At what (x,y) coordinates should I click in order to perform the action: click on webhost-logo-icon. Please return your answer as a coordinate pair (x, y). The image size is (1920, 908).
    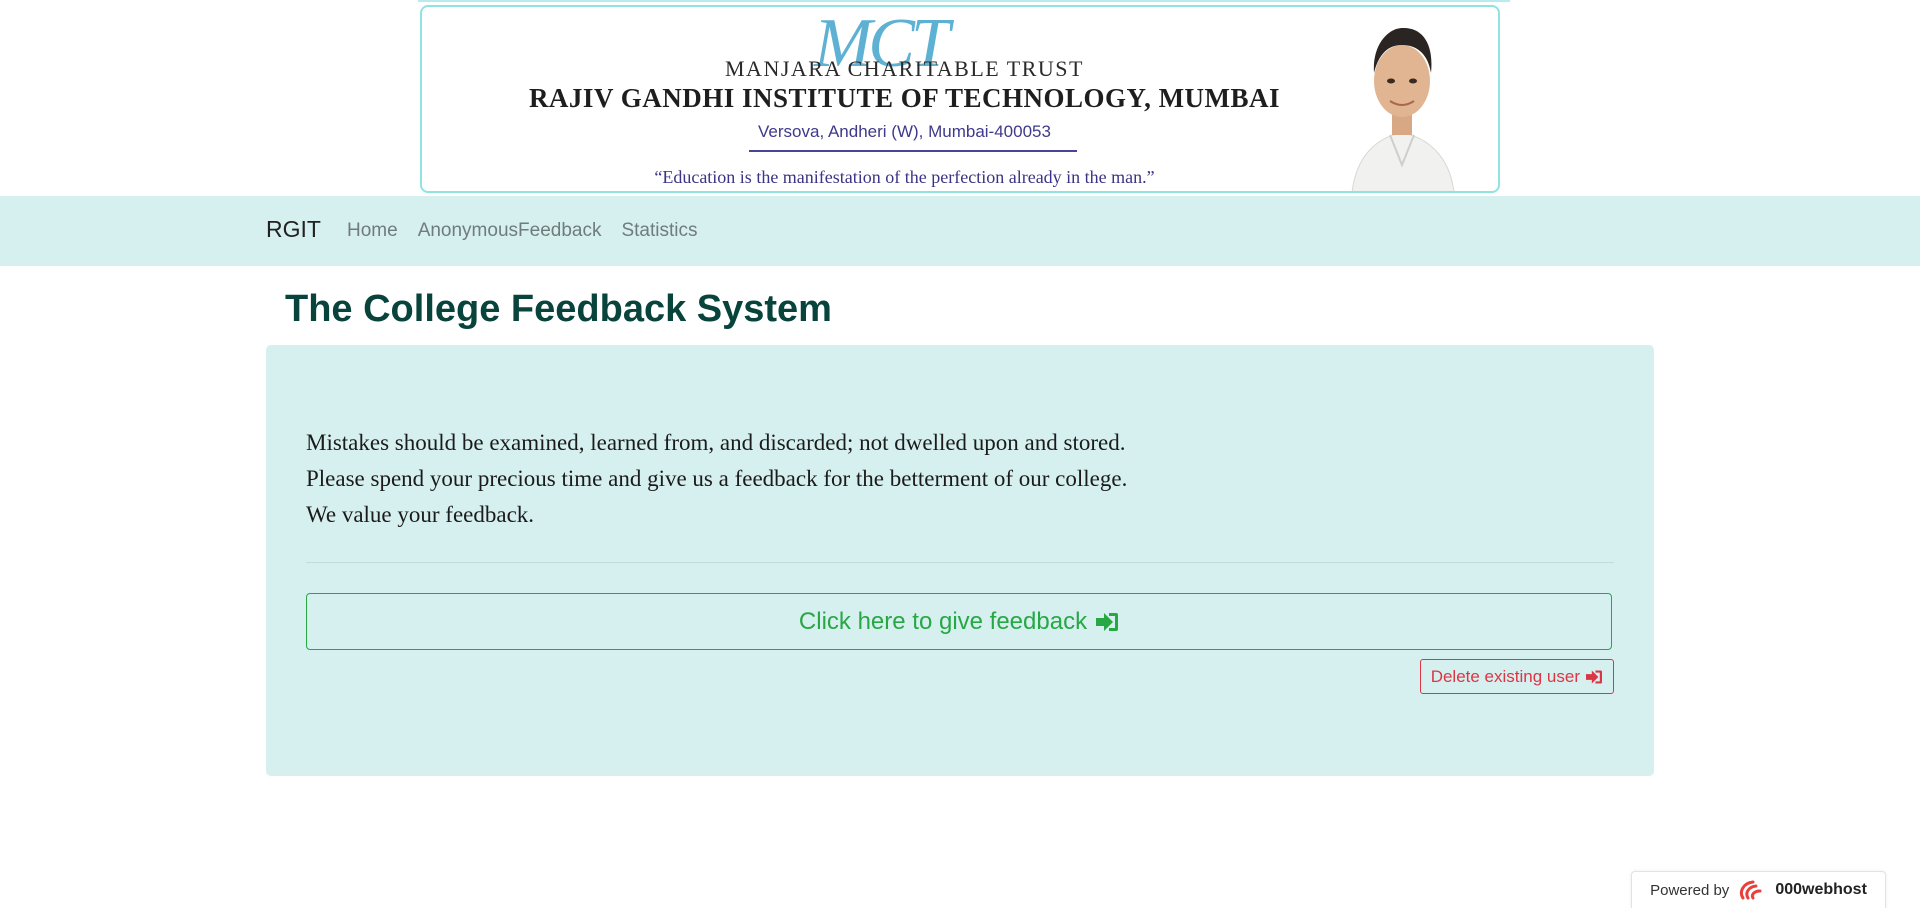
    Looking at the image, I should click on (1751, 890).